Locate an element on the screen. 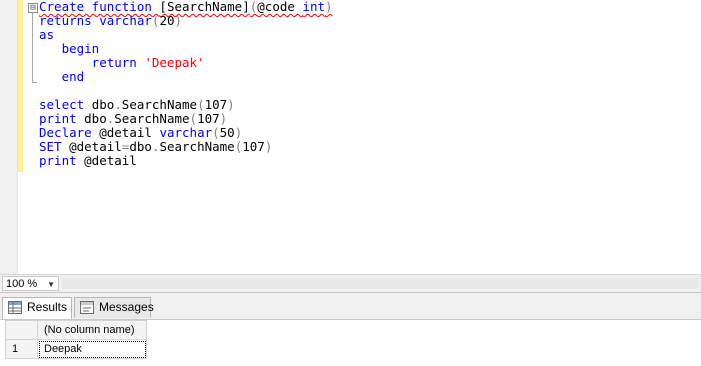 This screenshot has height=366, width=701. code-line: end is located at coordinates (186, 77).